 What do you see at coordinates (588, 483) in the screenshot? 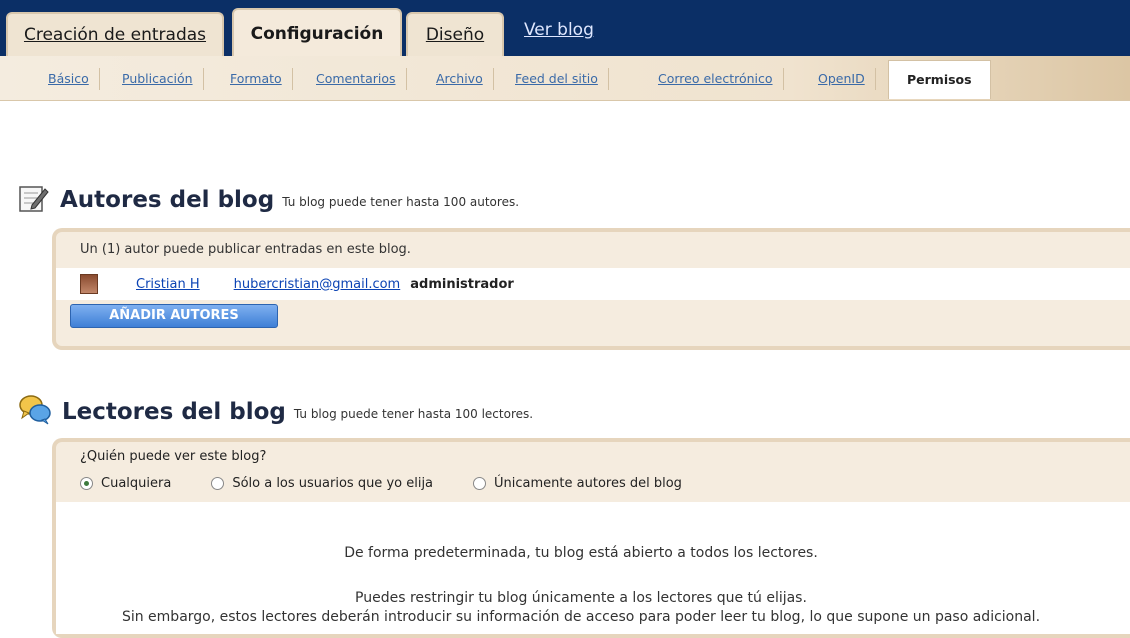
I see `radio-authors-only-label: Únicamente autores del blog` at bounding box center [588, 483].